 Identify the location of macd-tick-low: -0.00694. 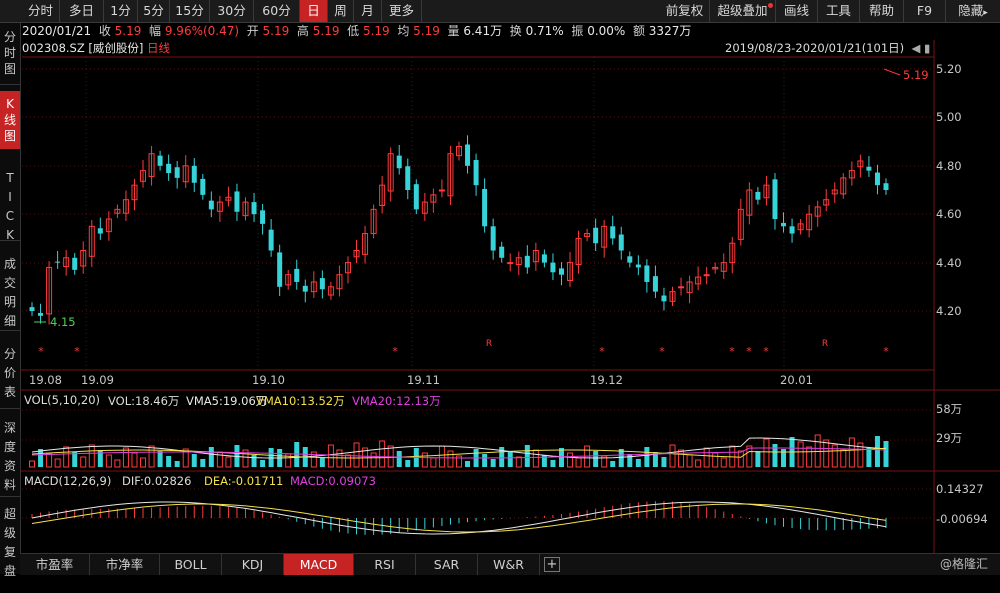
(962, 519).